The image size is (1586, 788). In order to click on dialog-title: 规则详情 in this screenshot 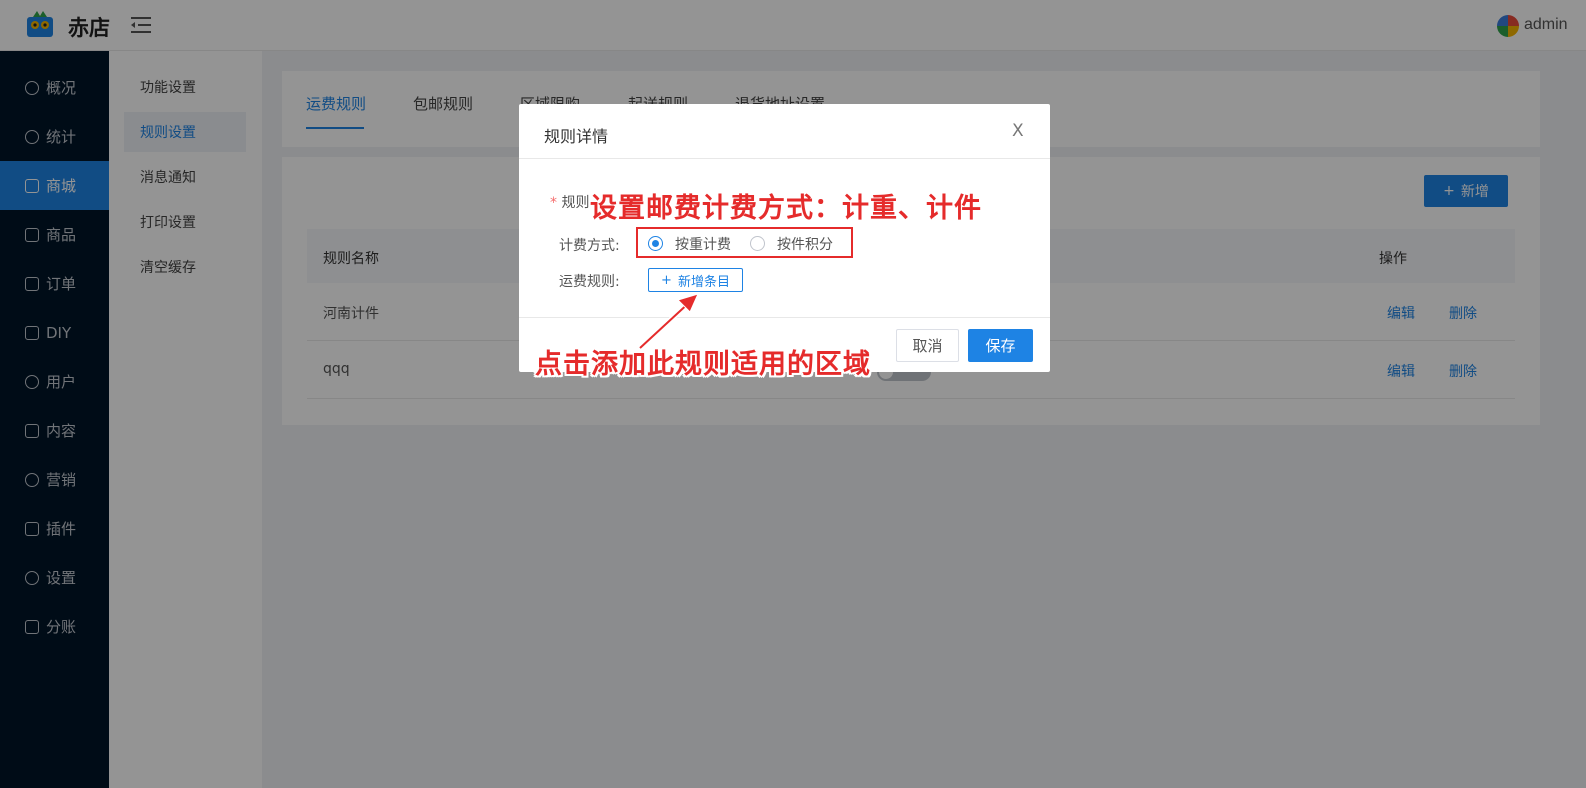, I will do `click(576, 136)`.